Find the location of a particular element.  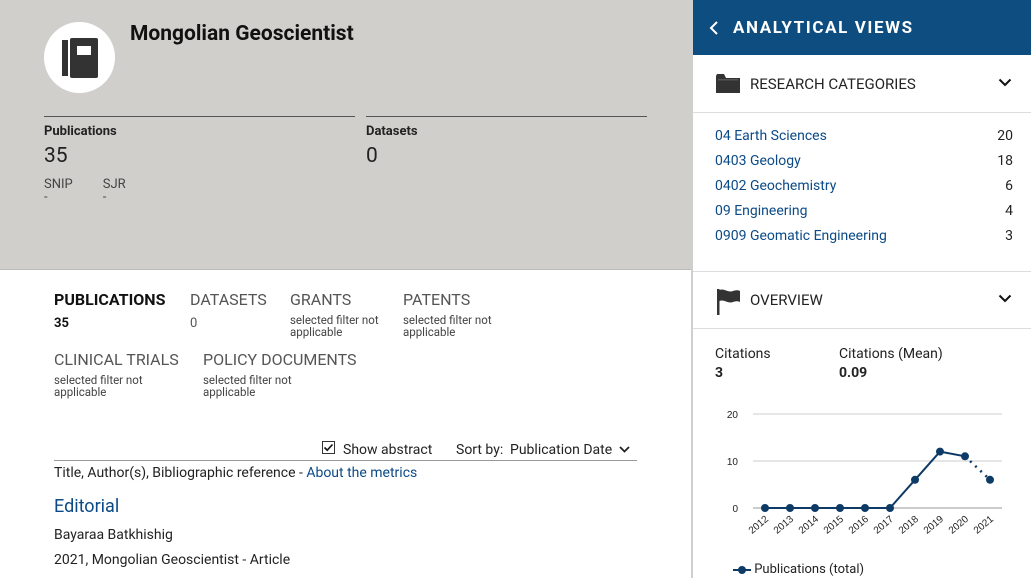

y-tick-label: 20 is located at coordinates (733, 415).